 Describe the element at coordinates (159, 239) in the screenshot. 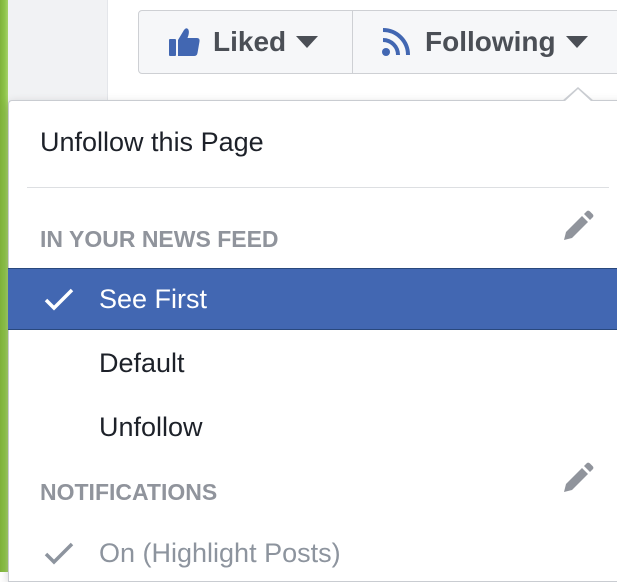

I see `news-feed-header: IN YOUR NEWS FEED` at that location.